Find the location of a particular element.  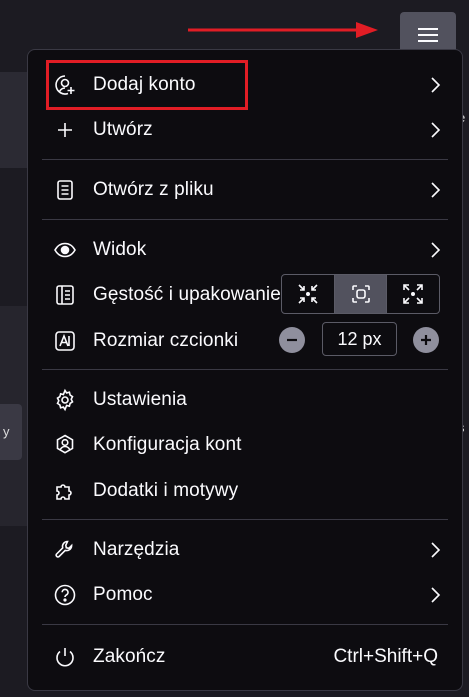

font-size-decrease-button is located at coordinates (292, 340).